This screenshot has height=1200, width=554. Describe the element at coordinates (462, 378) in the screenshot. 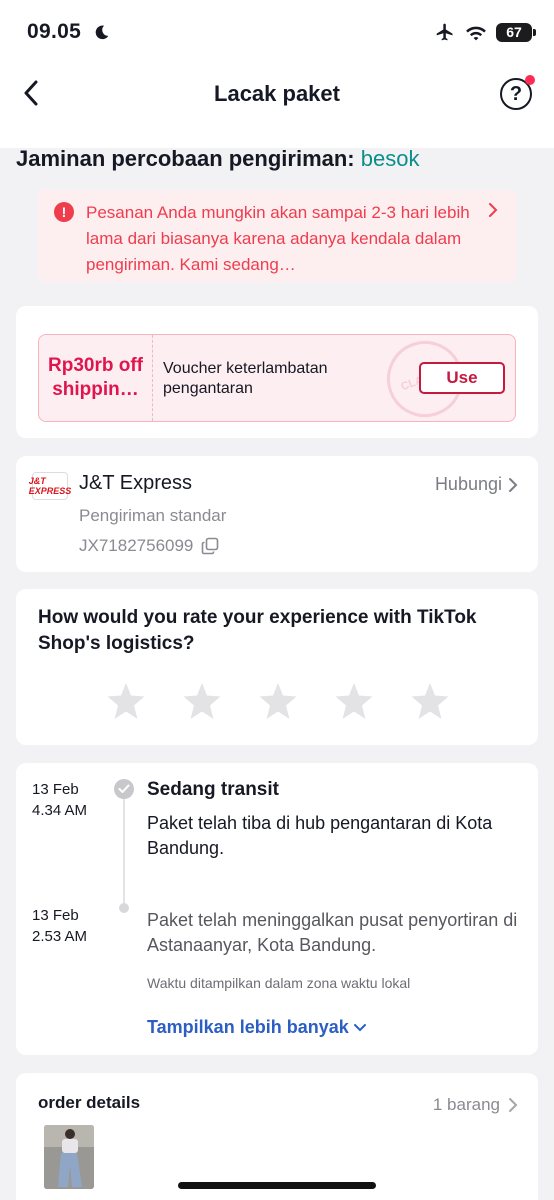

I see `use-voucher-button: Use` at that location.